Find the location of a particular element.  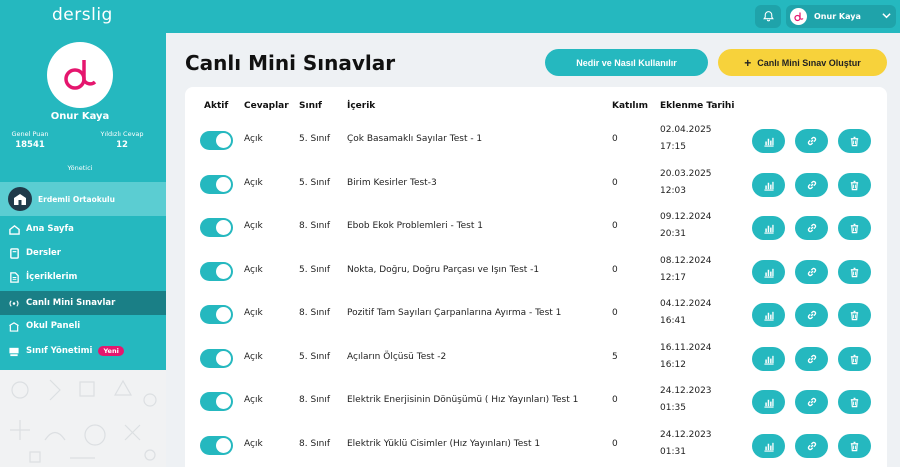

document-icon is located at coordinates (14, 277).